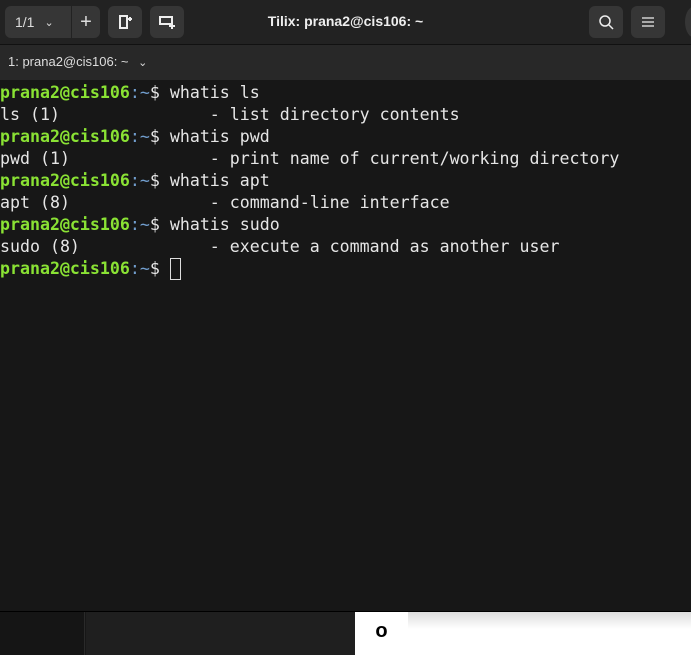 This screenshot has width=691, height=655. I want to click on window-control-button, so click(688, 22).